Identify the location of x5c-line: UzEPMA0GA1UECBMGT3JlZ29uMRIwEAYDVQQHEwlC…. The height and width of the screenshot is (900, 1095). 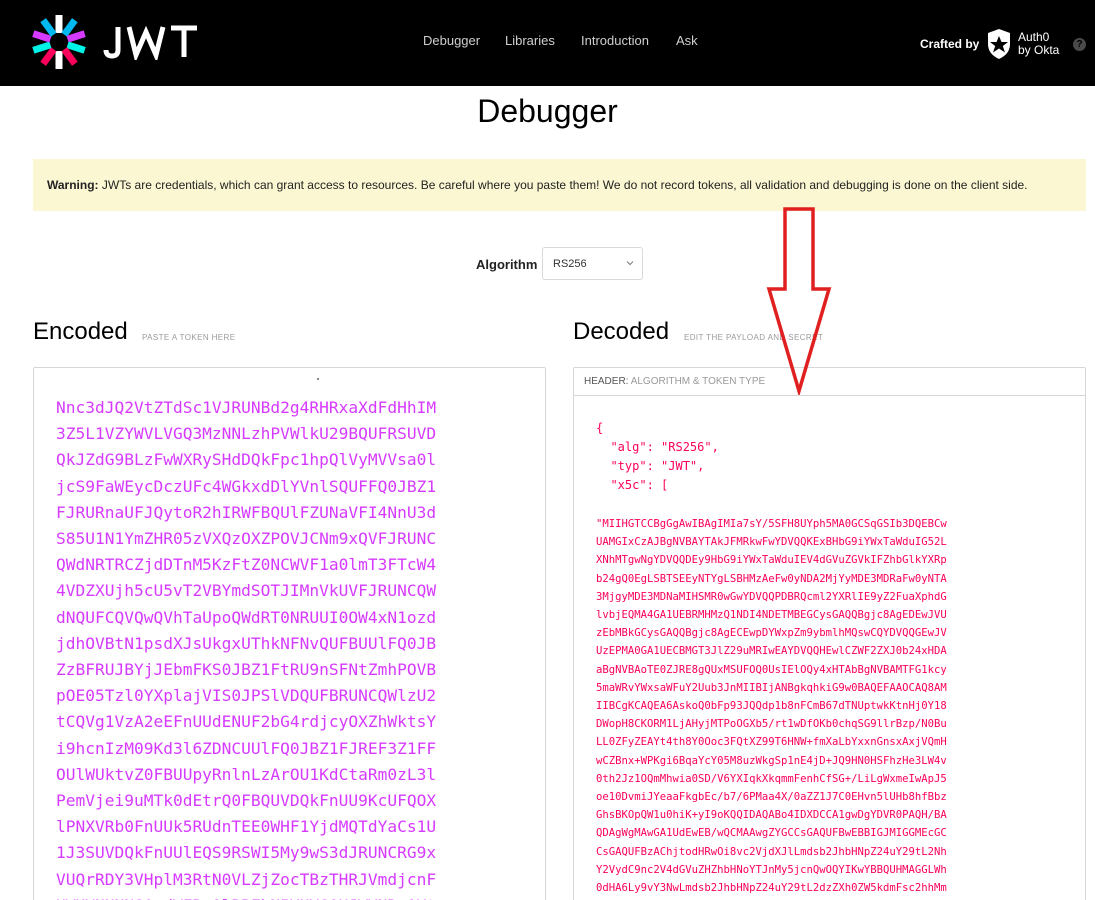
(771, 651).